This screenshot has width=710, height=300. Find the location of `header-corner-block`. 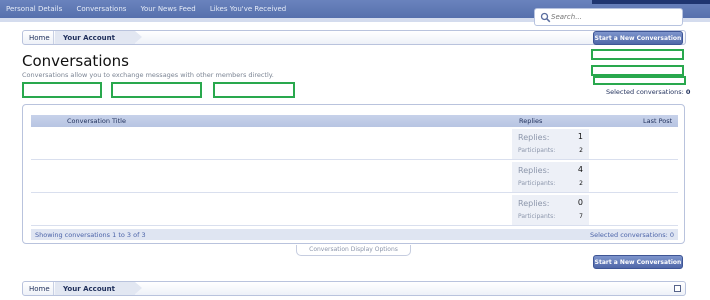

header-corner-block is located at coordinates (651, 2).